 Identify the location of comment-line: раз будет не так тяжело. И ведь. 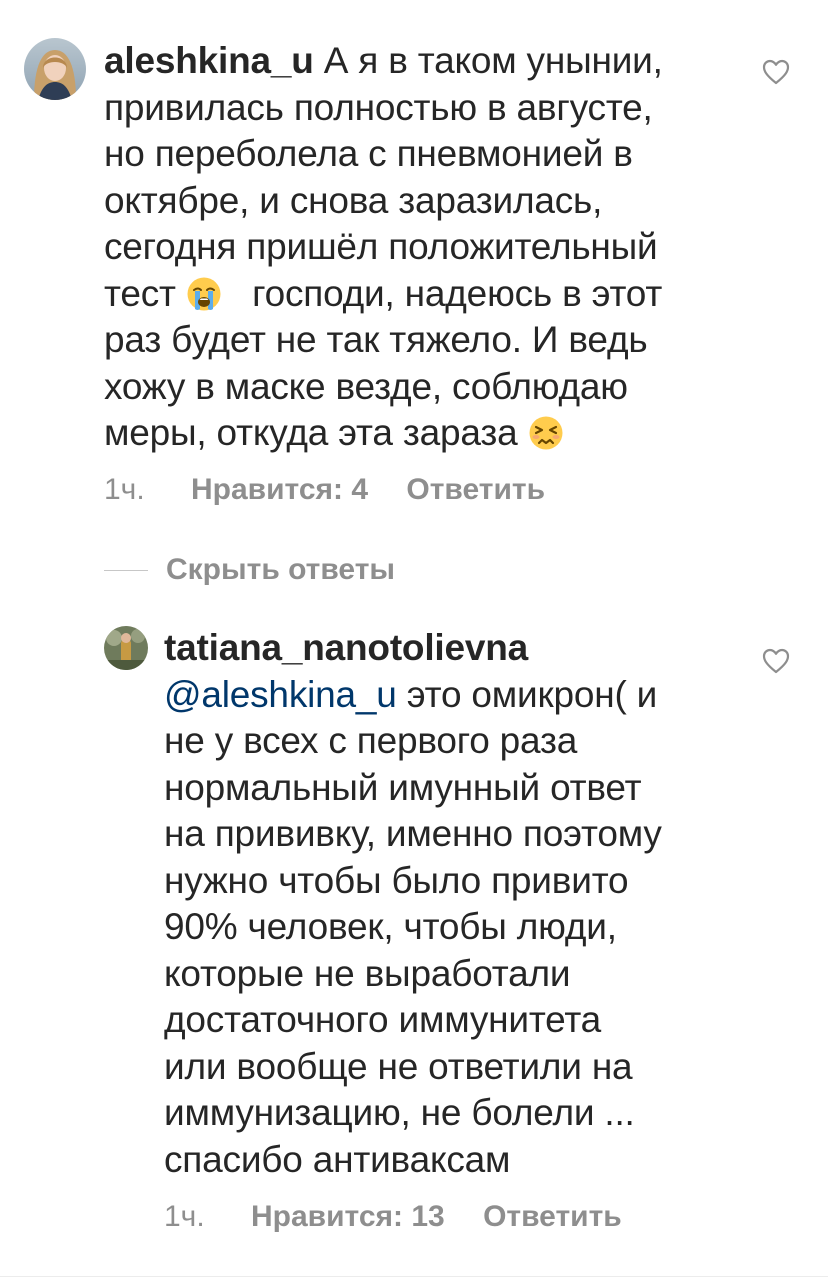
(376, 339).